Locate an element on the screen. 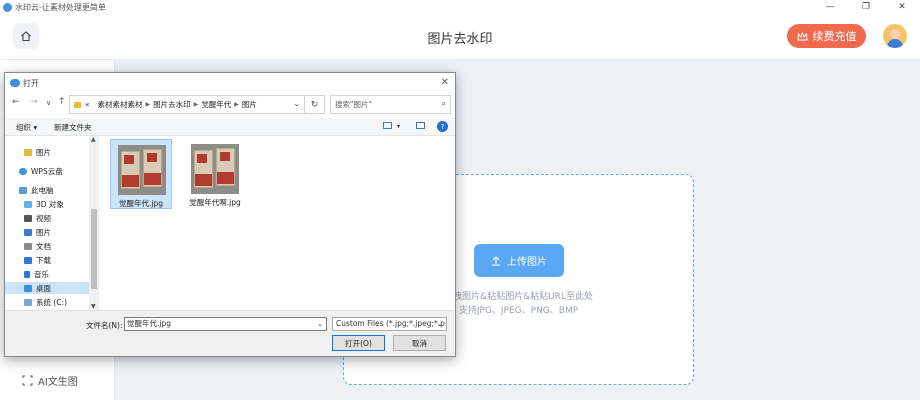 This screenshot has height=400, width=920. tree-item-videos: 视频 is located at coordinates (37, 218).